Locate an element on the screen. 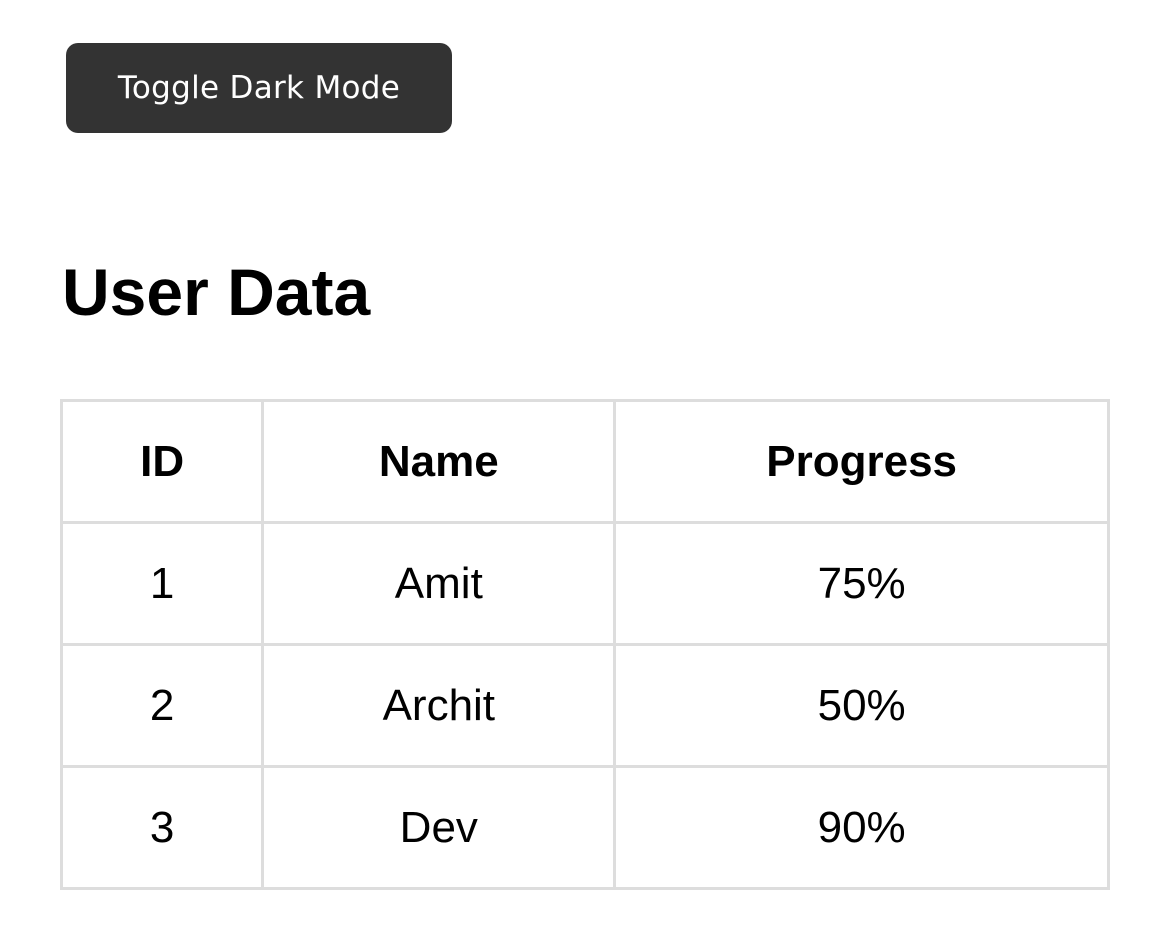  column-header-progress: Progress is located at coordinates (861, 461).